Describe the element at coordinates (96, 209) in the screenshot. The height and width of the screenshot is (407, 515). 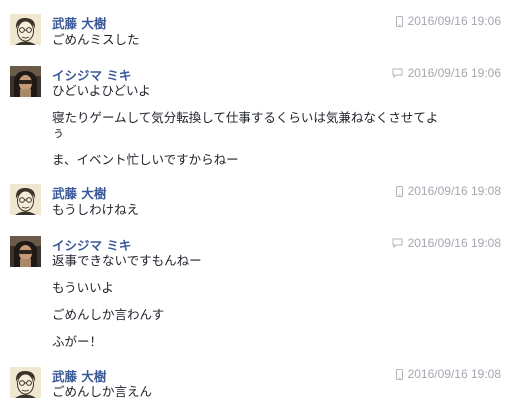
I see `message-text: もうしわけねえ` at that location.